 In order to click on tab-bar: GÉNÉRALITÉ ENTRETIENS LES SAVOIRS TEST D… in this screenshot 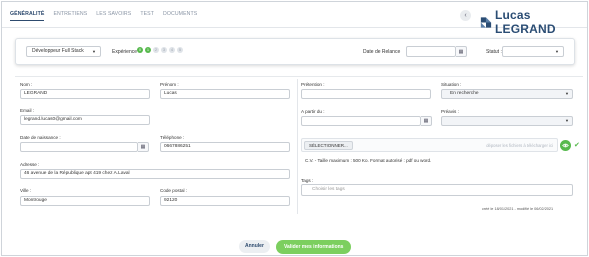, I will do `click(108, 16)`.